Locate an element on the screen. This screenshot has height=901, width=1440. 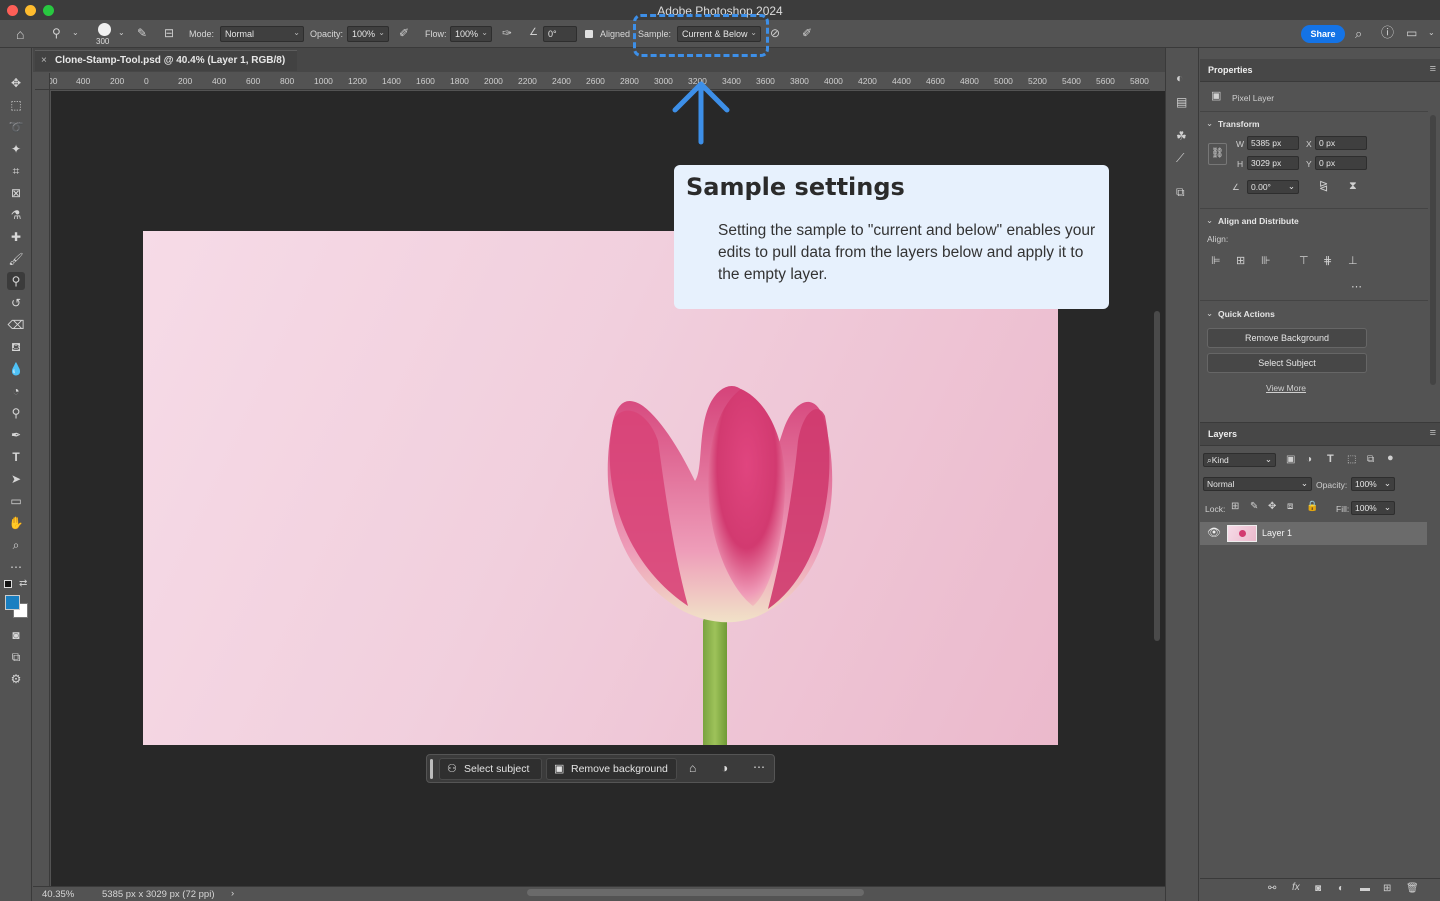
fill-field: 100% ⌄ is located at coordinates (1373, 508).